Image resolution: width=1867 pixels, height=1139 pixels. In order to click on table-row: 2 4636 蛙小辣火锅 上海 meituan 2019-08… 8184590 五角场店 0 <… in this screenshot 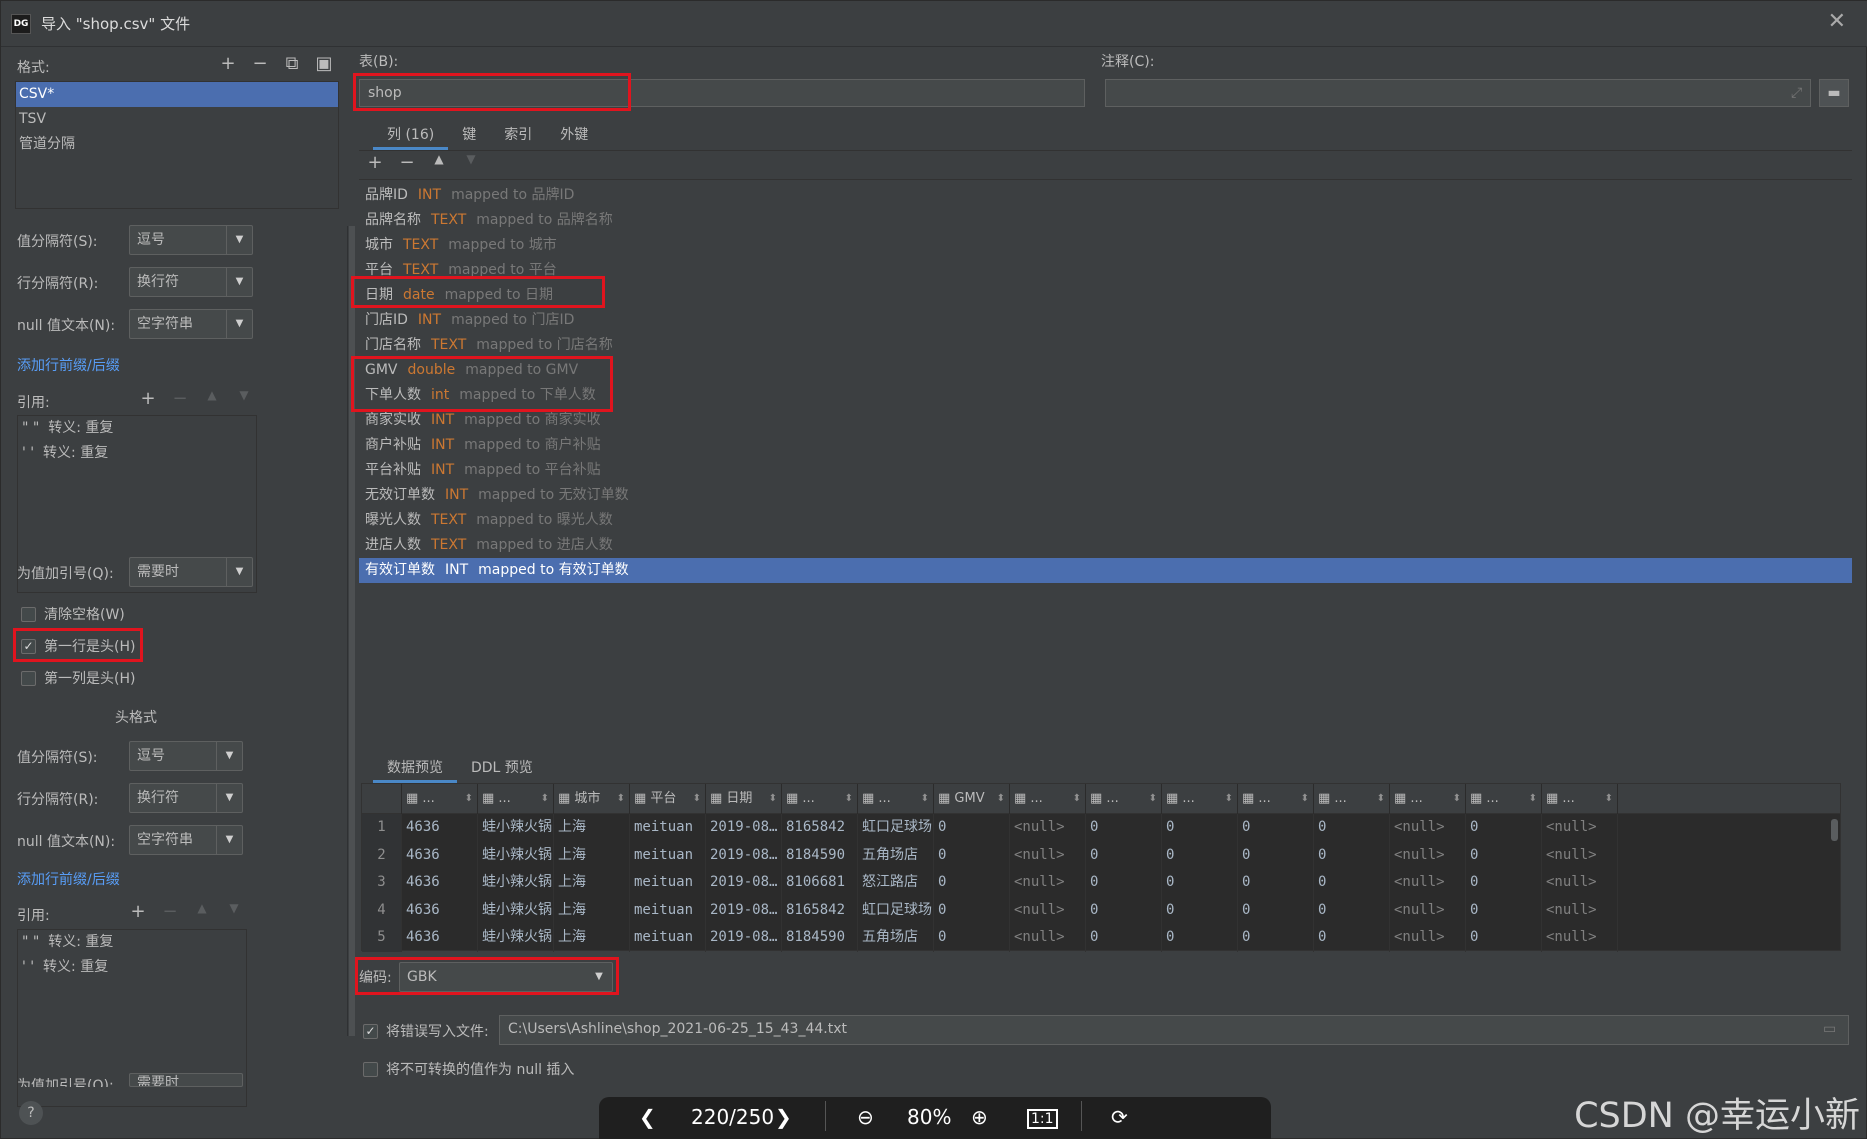, I will do `click(1101, 855)`.